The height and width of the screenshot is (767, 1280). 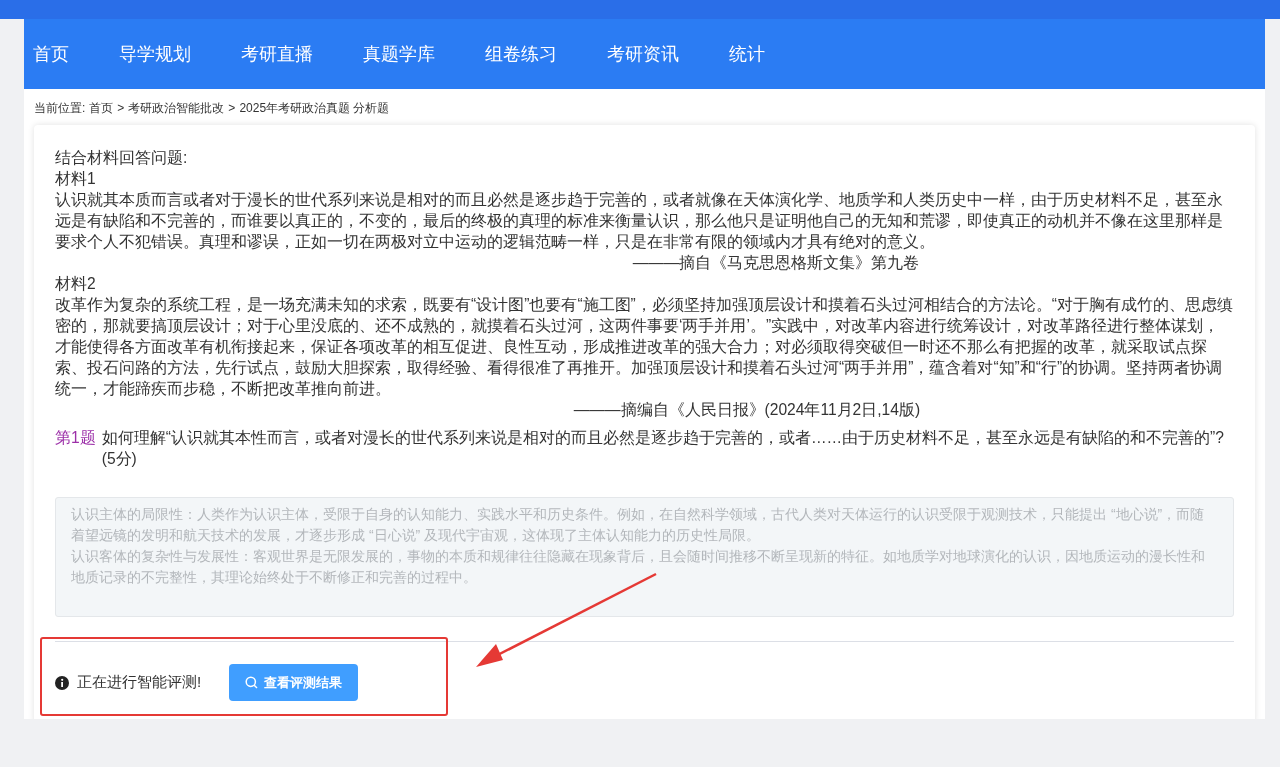 What do you see at coordinates (139, 682) in the screenshot?
I see `status-message: 正在进行智能评测!` at bounding box center [139, 682].